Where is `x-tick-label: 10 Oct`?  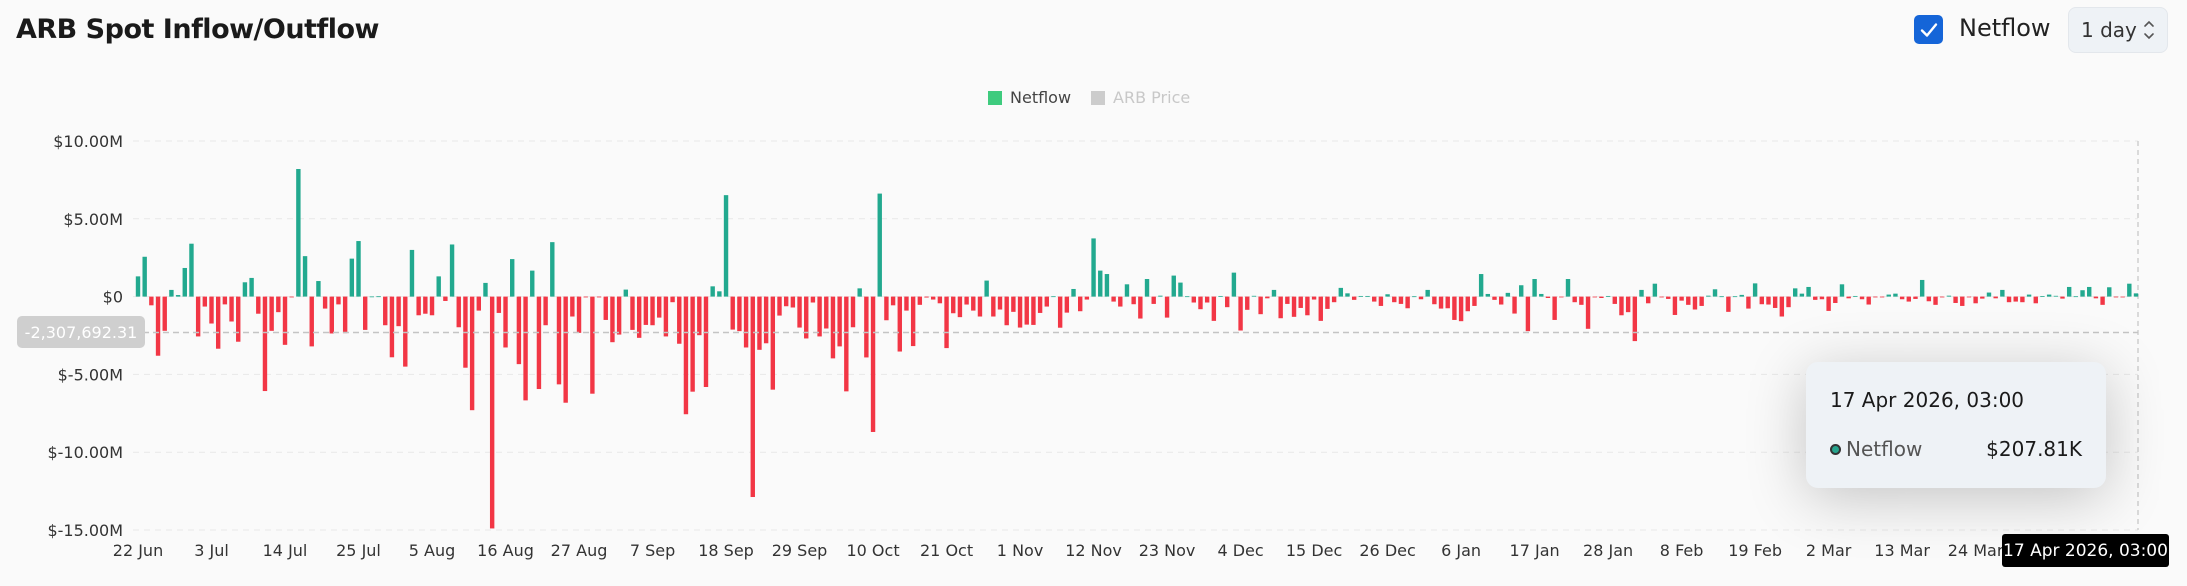 x-tick-label: 10 Oct is located at coordinates (872, 550).